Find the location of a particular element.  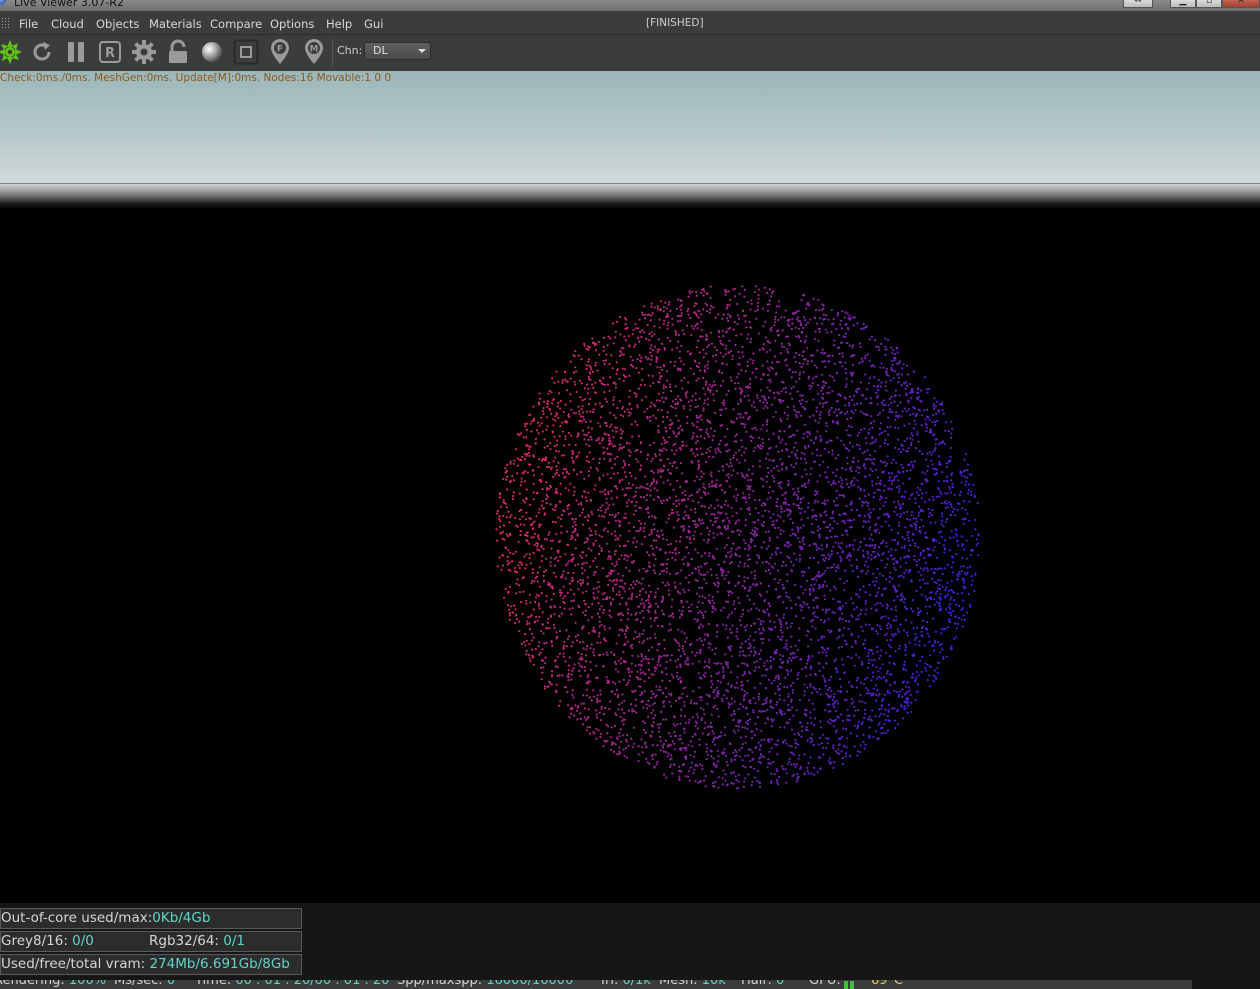

vram-info: Used/free/total vram: 274Mb/6.691Gb/8Gb is located at coordinates (151, 964).